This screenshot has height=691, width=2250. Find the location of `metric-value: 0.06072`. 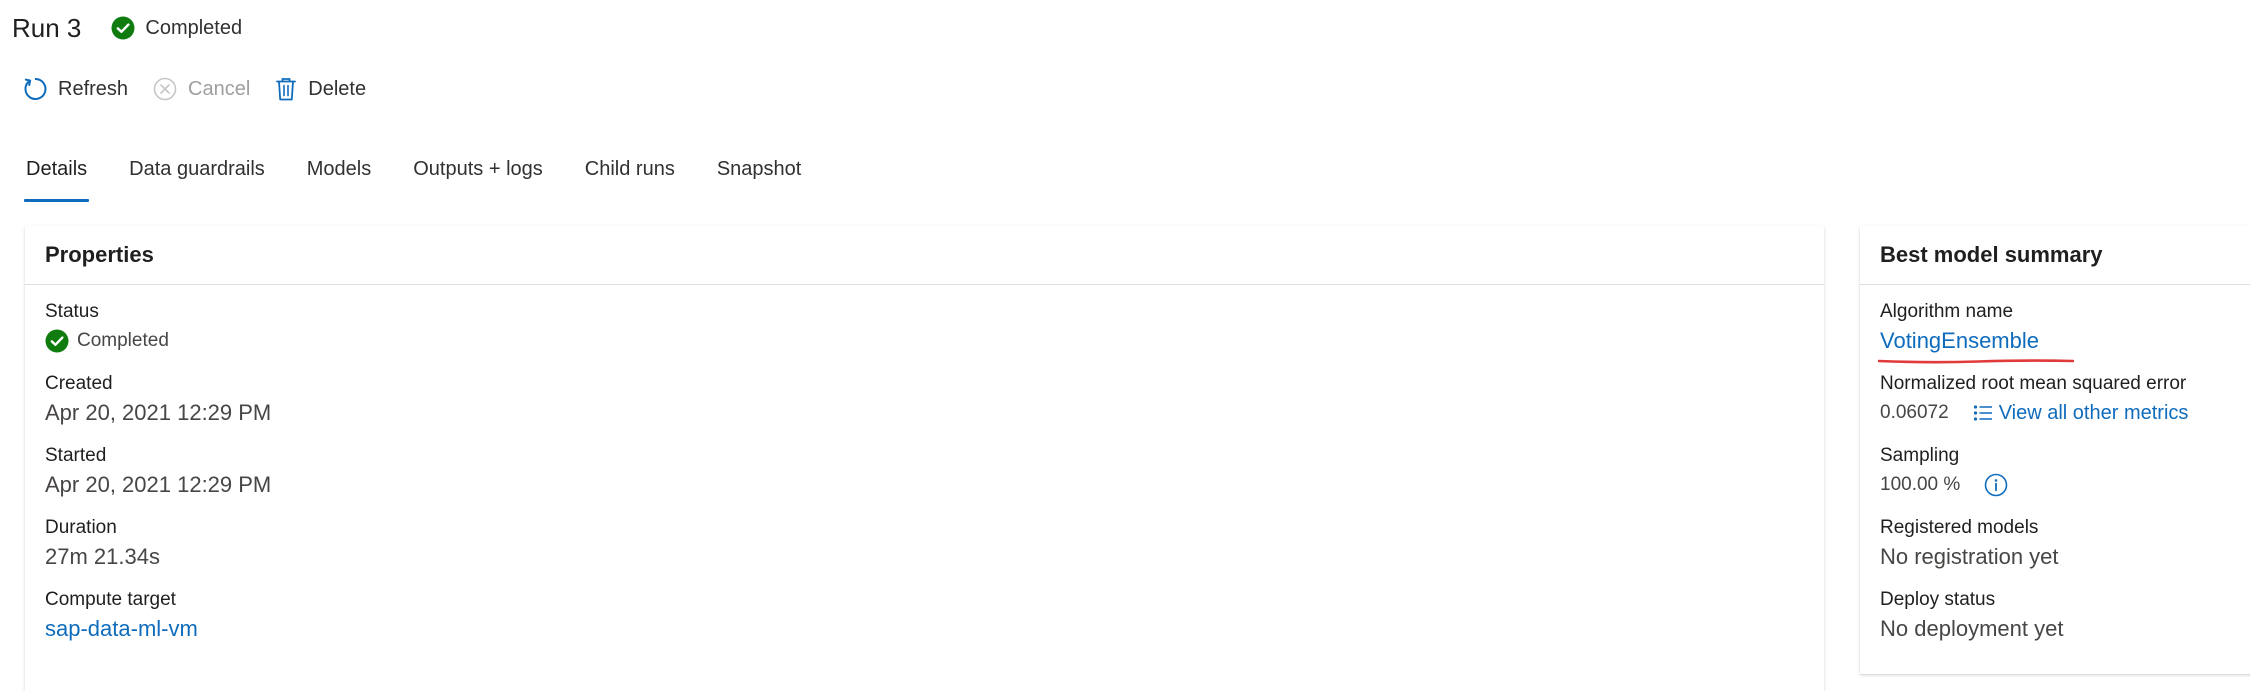

metric-value: 0.06072 is located at coordinates (1914, 412).